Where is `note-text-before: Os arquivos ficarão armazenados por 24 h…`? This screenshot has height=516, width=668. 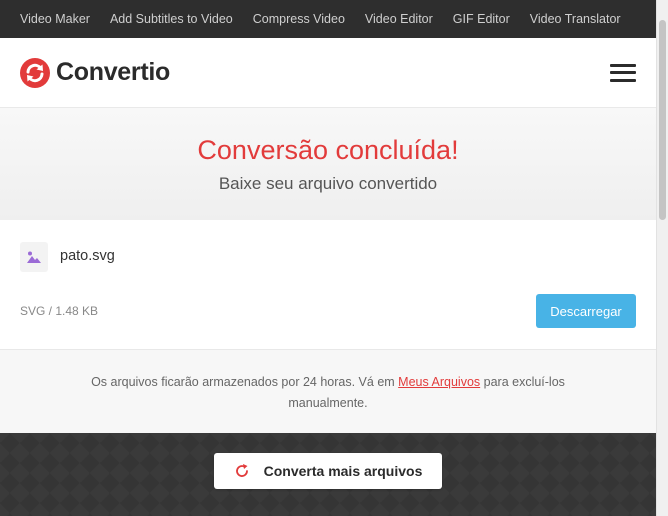 note-text-before: Os arquivos ficarão armazenados por 24 h… is located at coordinates (245, 382).